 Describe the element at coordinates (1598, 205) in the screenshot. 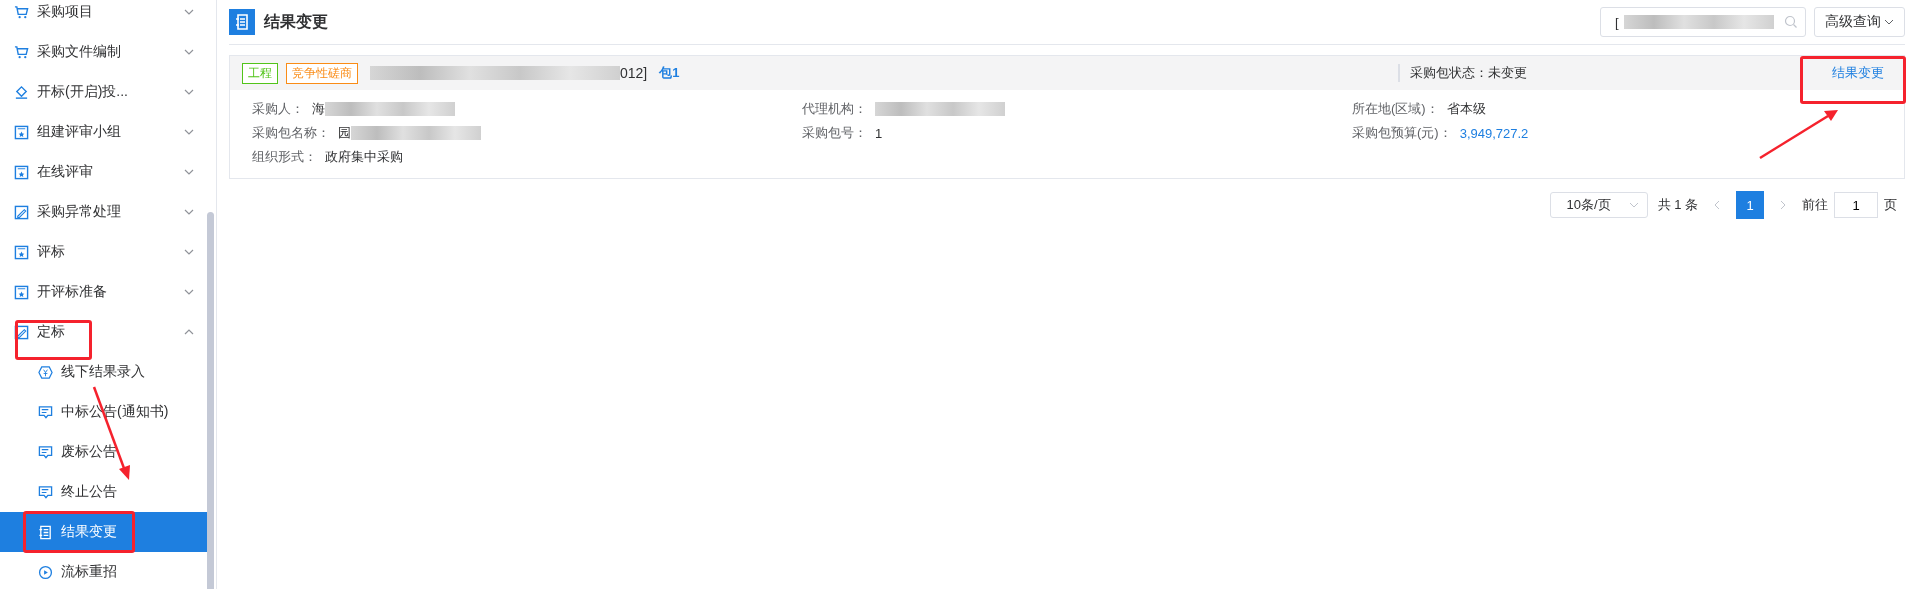

I see `page-size-select: 10条/页` at that location.